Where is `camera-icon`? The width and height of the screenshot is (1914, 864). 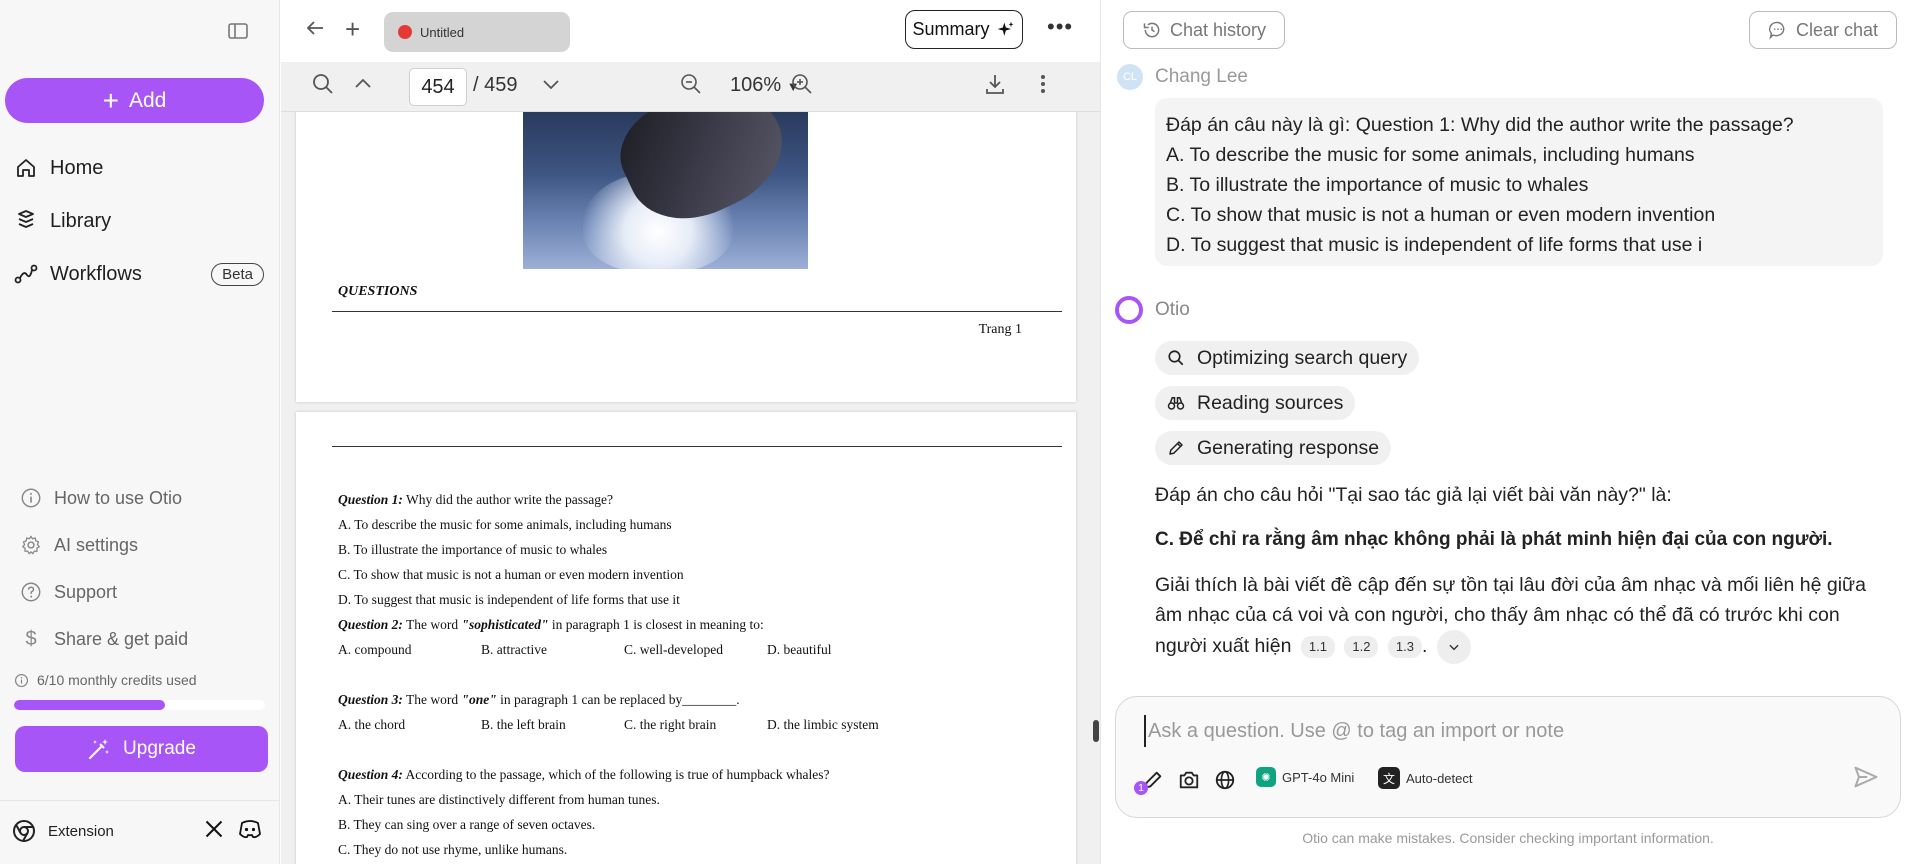 camera-icon is located at coordinates (1189, 780).